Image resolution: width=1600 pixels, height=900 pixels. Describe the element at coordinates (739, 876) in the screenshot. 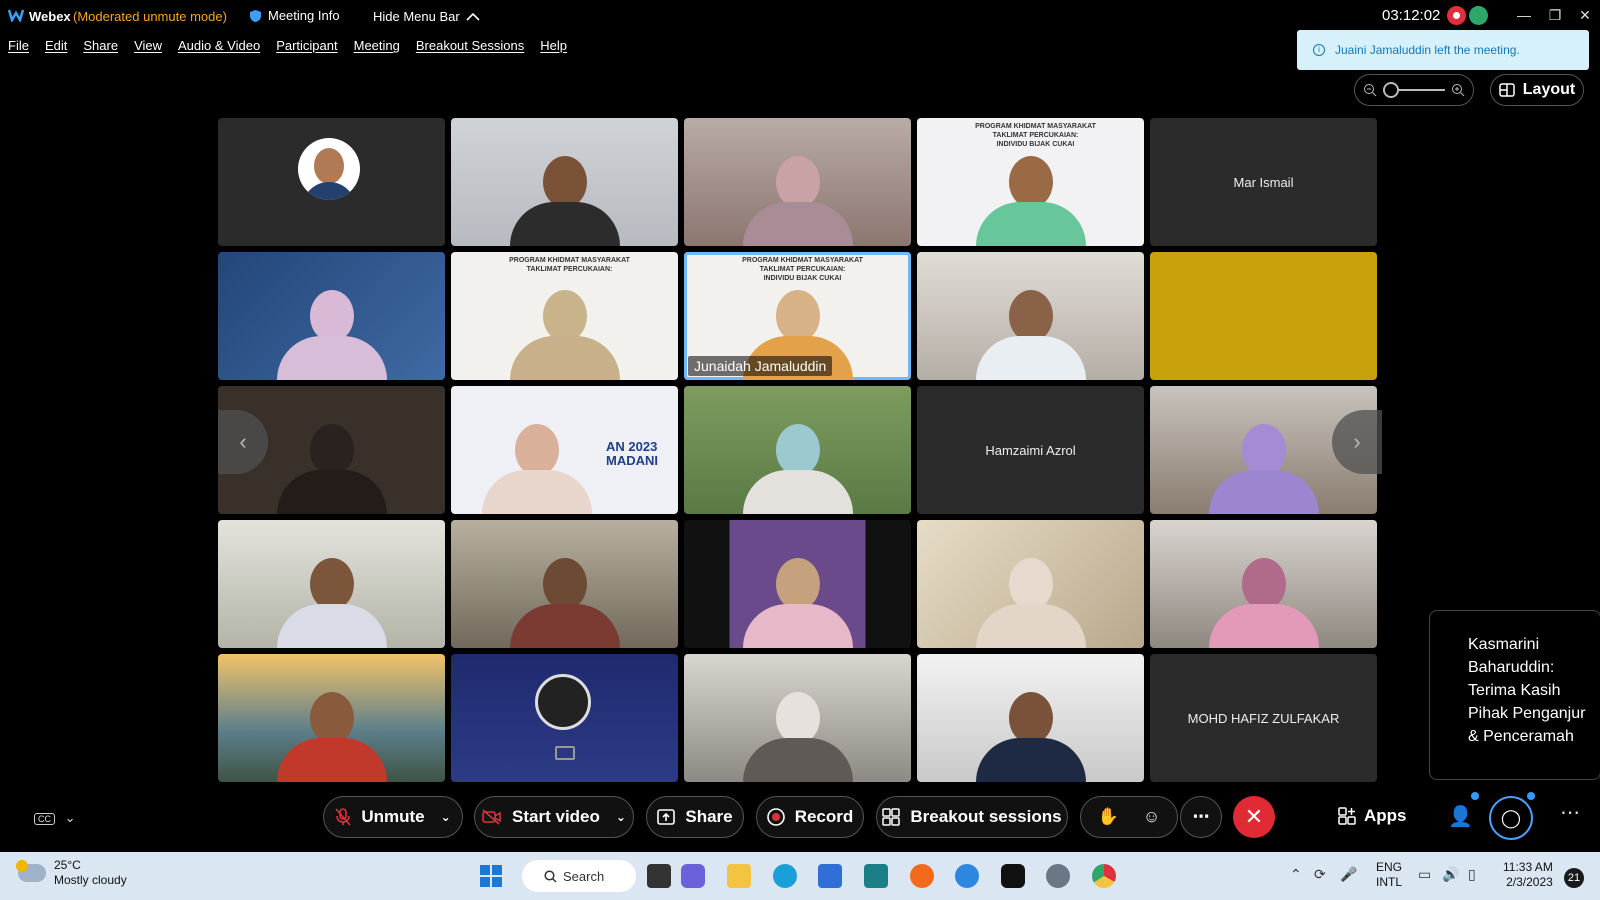

I see `file-explorer-icon` at that location.